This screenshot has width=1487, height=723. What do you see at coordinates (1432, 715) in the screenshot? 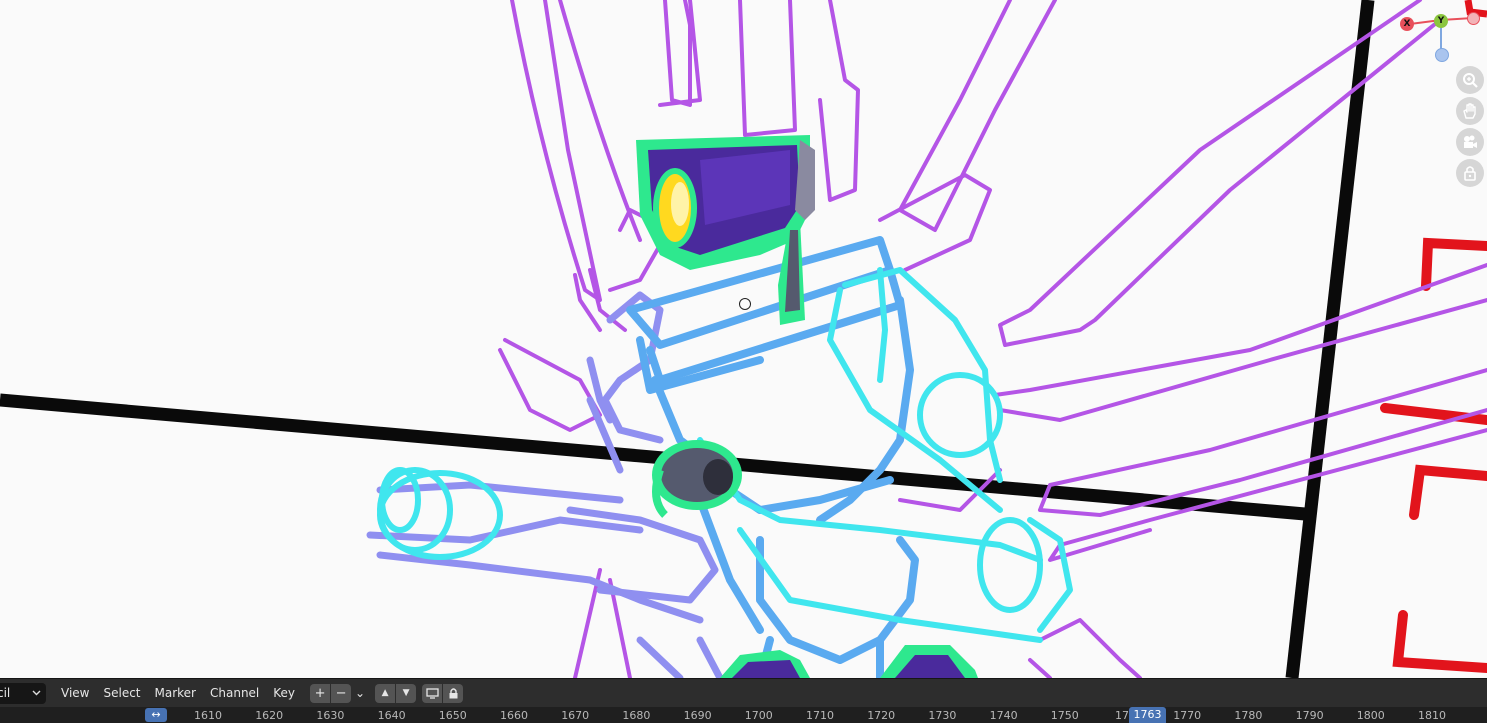
I see `frame-tick-label: 1810` at bounding box center [1432, 715].